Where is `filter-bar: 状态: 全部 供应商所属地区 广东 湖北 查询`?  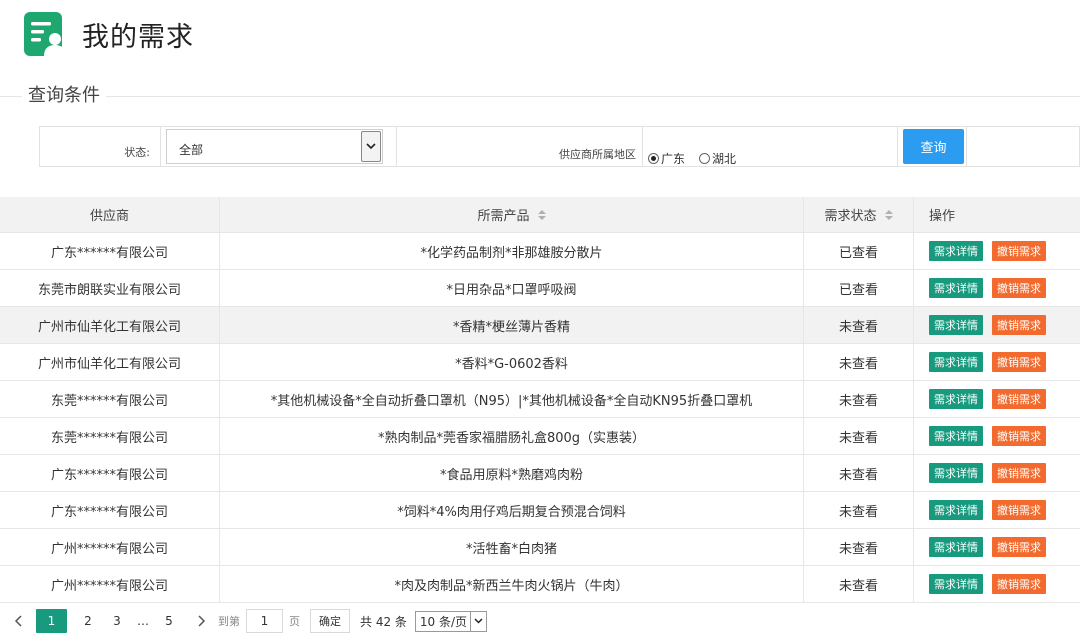
filter-bar: 状态: 全部 供应商所属地区 广东 湖北 查询 is located at coordinates (559, 146).